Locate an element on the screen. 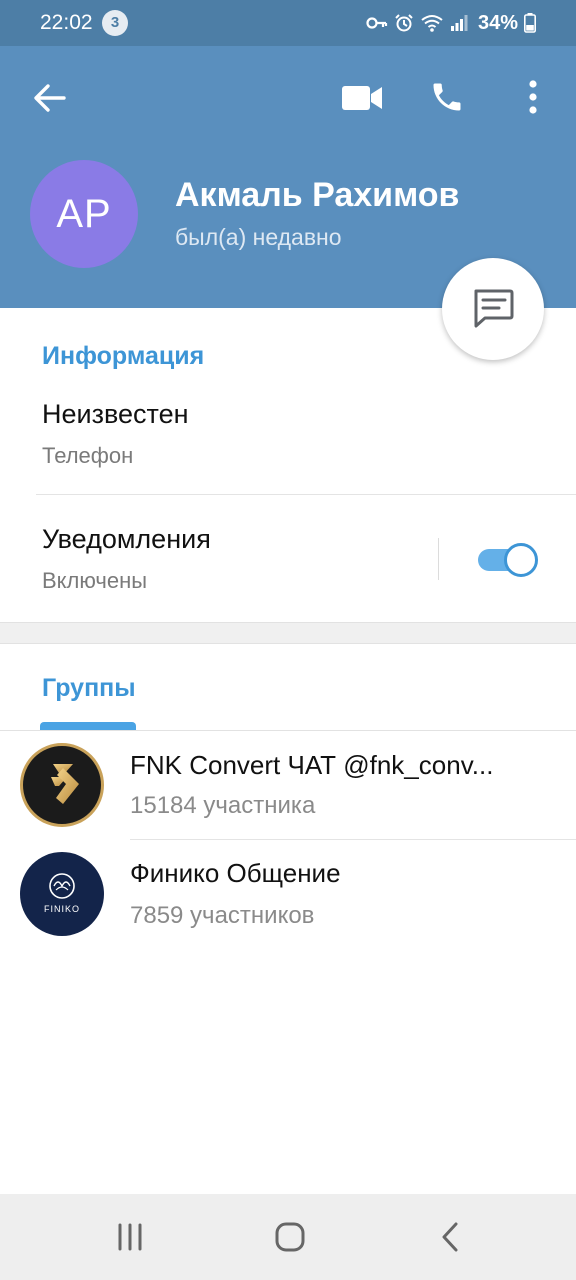  user-last-seen: был(а) недавно is located at coordinates (258, 237).